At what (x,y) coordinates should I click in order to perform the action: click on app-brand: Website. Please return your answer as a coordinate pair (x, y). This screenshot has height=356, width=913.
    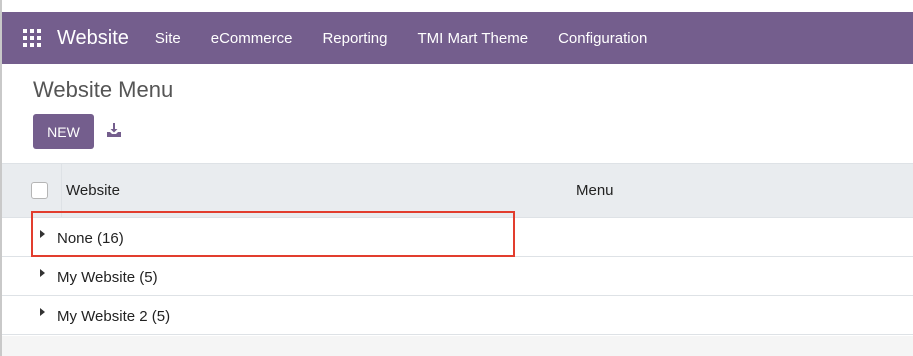
    Looking at the image, I should click on (93, 38).